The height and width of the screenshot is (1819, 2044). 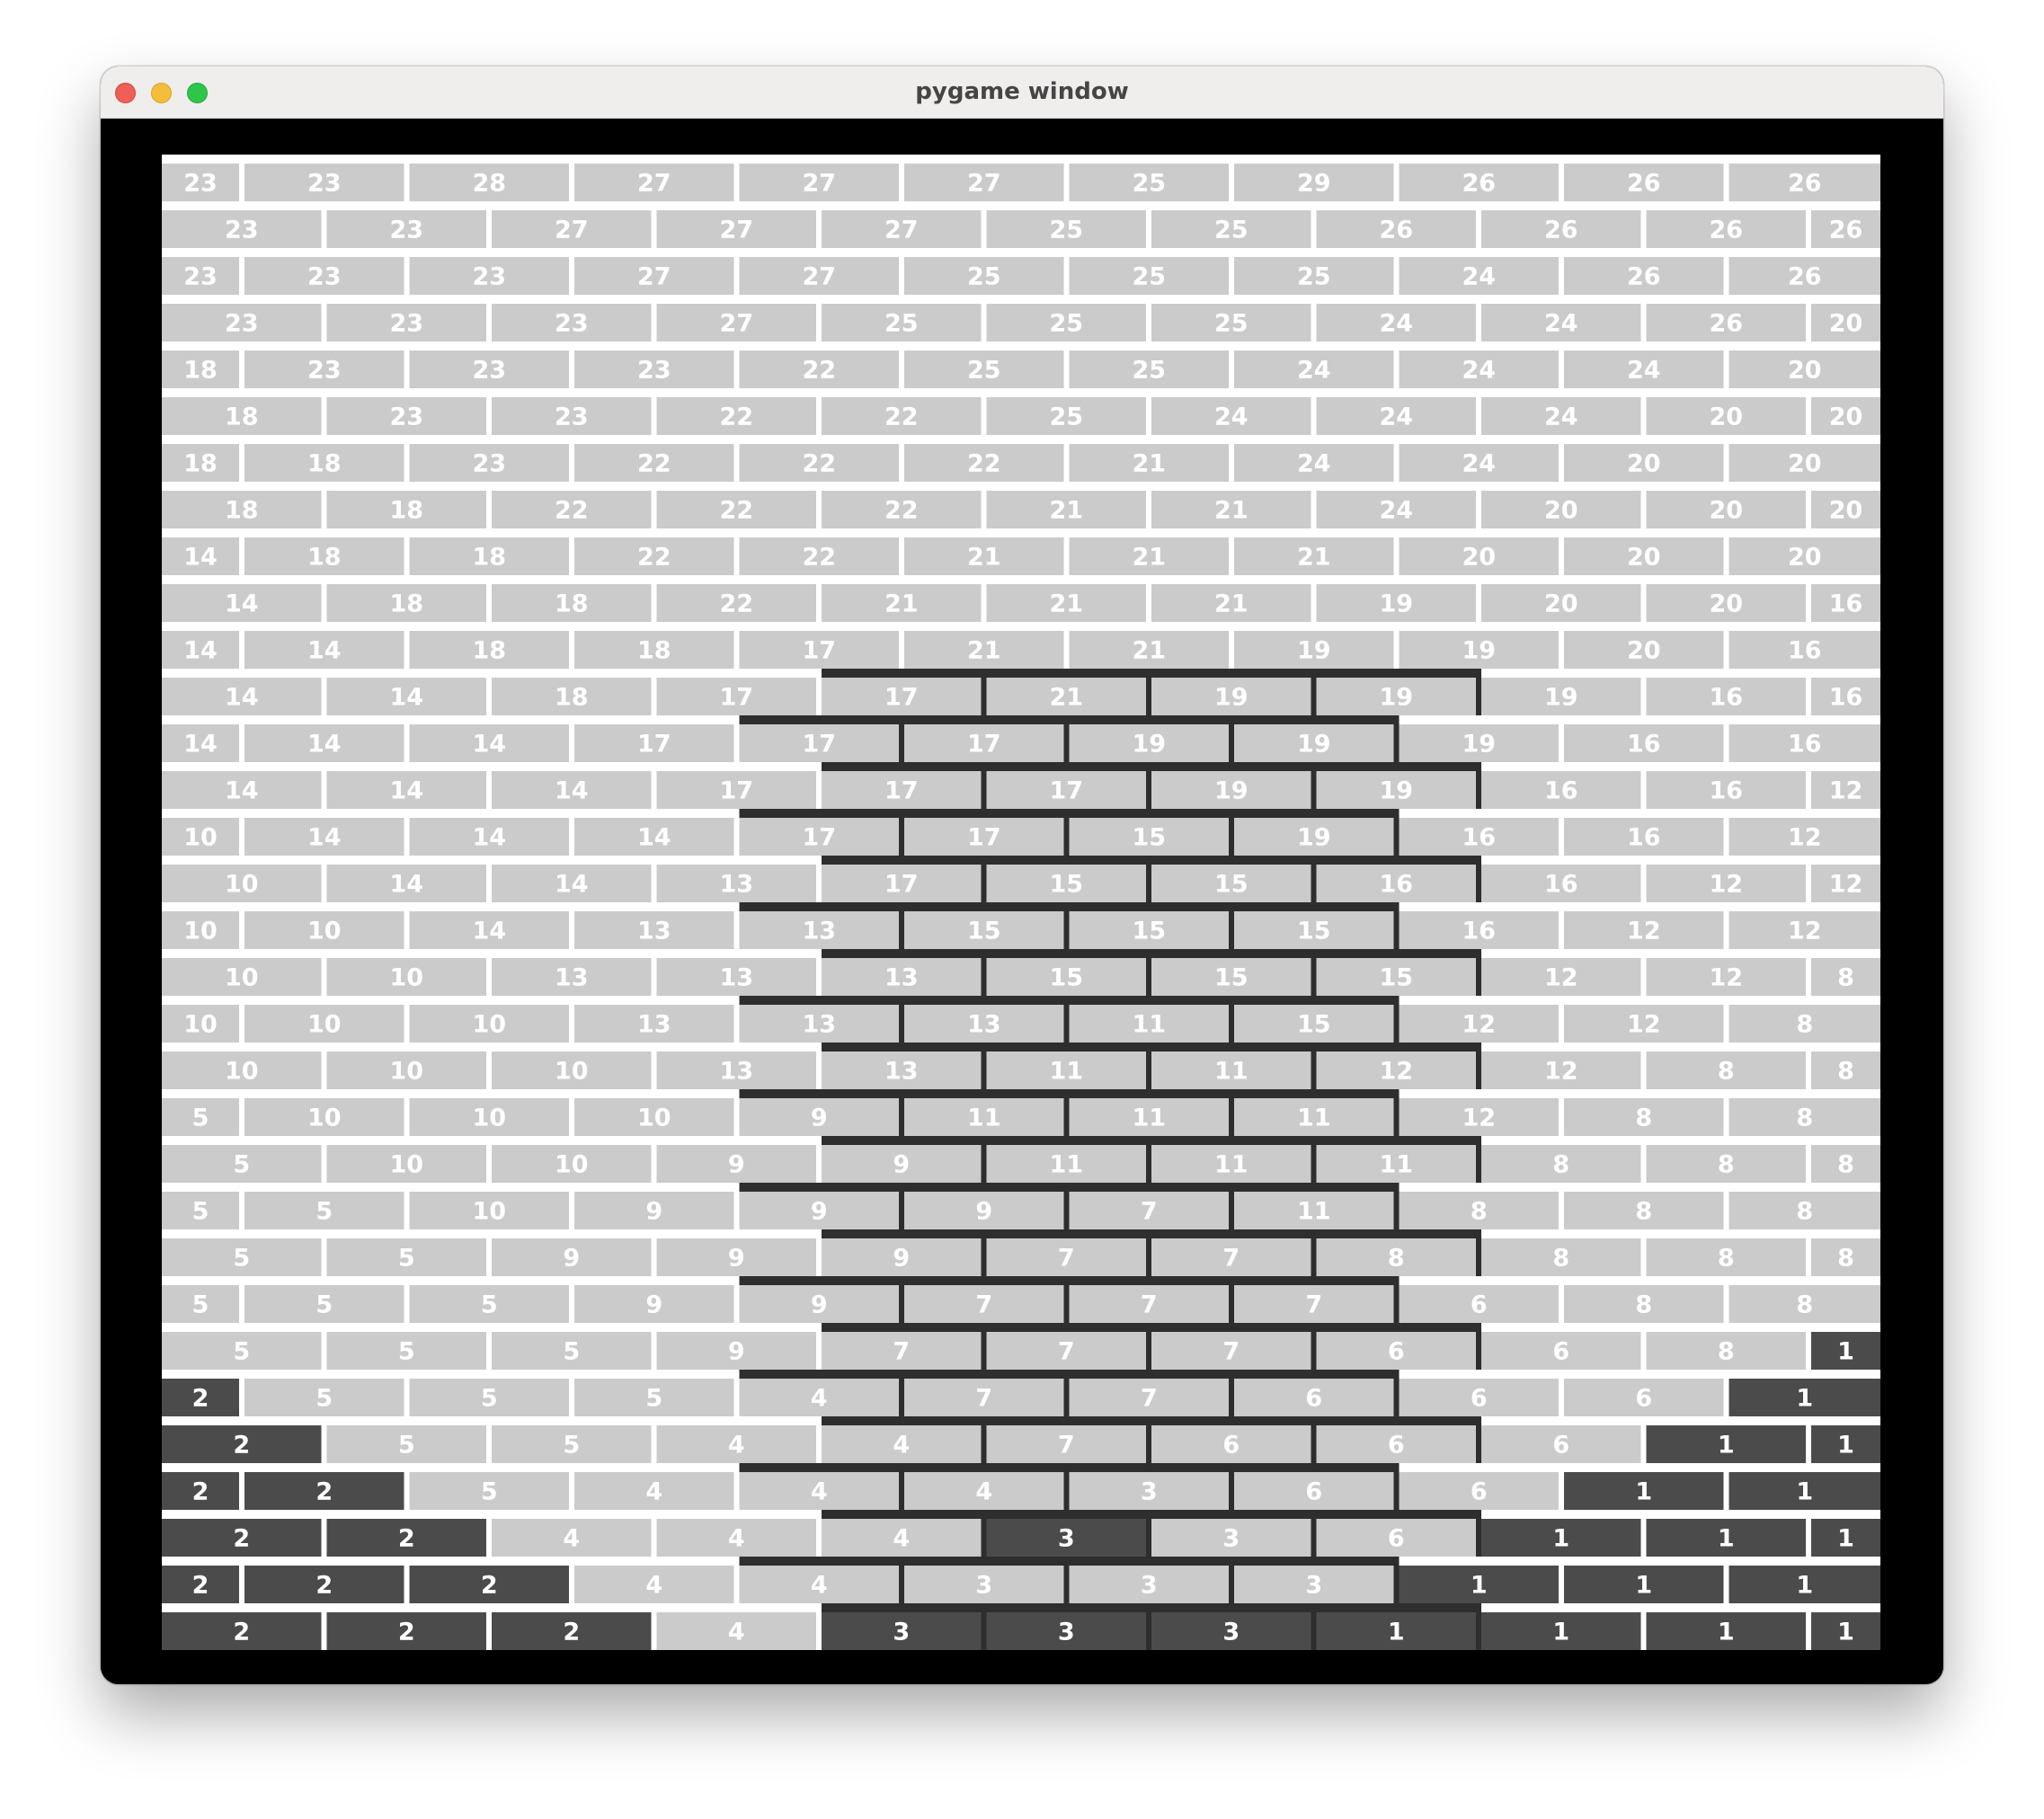 I want to click on brick: 27, so click(x=902, y=229).